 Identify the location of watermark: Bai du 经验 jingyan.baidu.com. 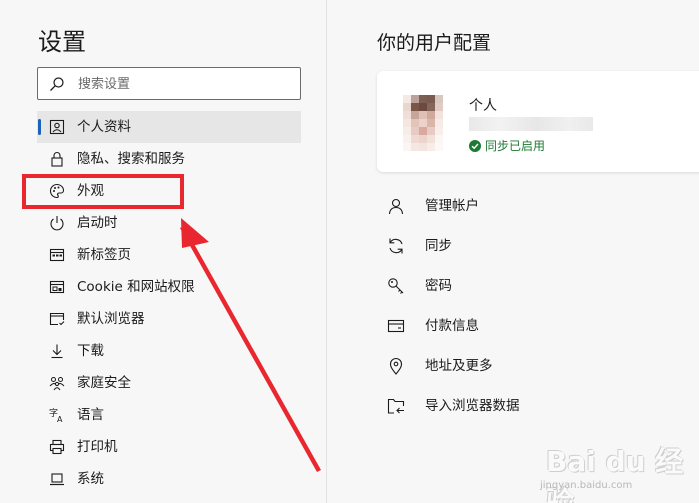
(614, 465).